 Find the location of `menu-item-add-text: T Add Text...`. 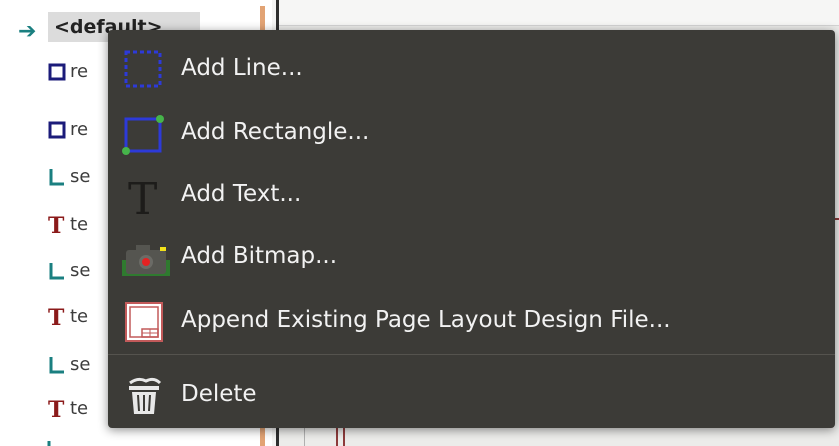

menu-item-add-text: T Add Text... is located at coordinates (471, 194).